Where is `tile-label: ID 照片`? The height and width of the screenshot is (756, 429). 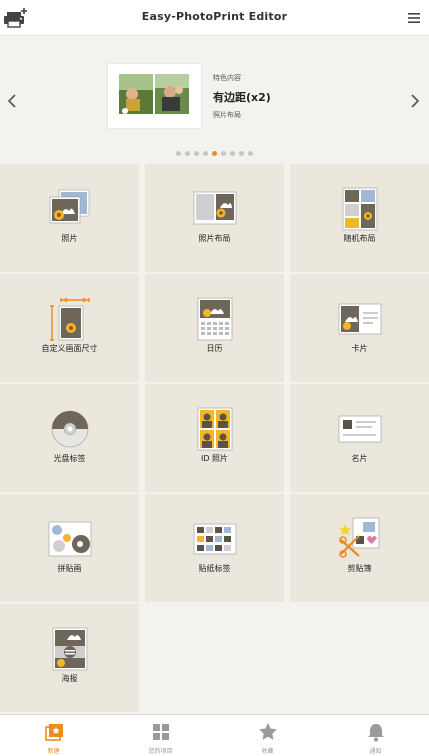 tile-label: ID 照片 is located at coordinates (214, 458).